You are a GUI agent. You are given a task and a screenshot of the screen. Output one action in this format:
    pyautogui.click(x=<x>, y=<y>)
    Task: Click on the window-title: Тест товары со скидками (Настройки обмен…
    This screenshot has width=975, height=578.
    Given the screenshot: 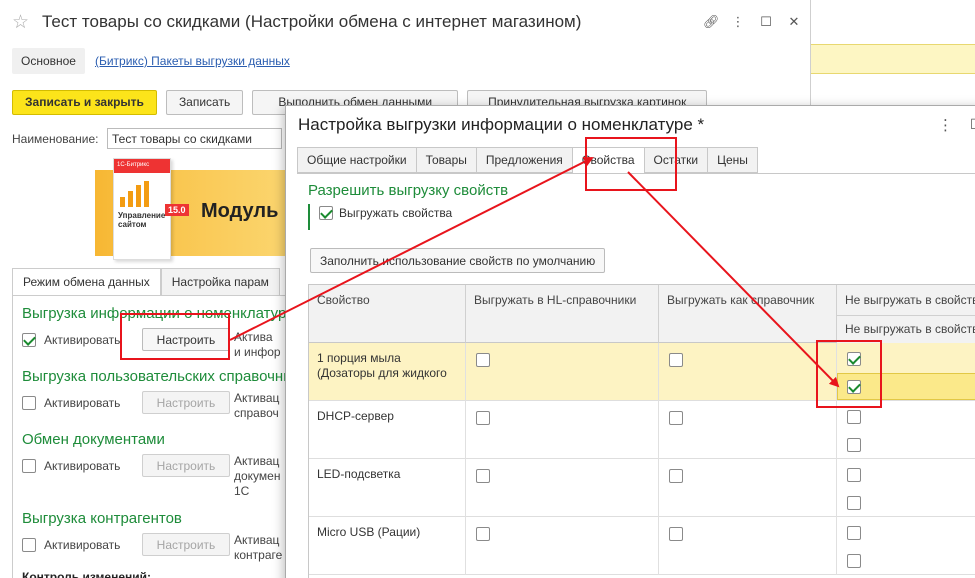 What is the action you would take?
    pyautogui.click(x=312, y=21)
    